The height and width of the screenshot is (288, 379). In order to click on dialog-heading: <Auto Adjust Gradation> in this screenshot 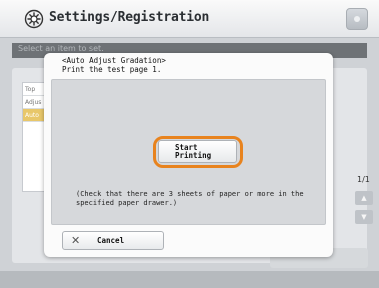, I will do `click(114, 60)`.